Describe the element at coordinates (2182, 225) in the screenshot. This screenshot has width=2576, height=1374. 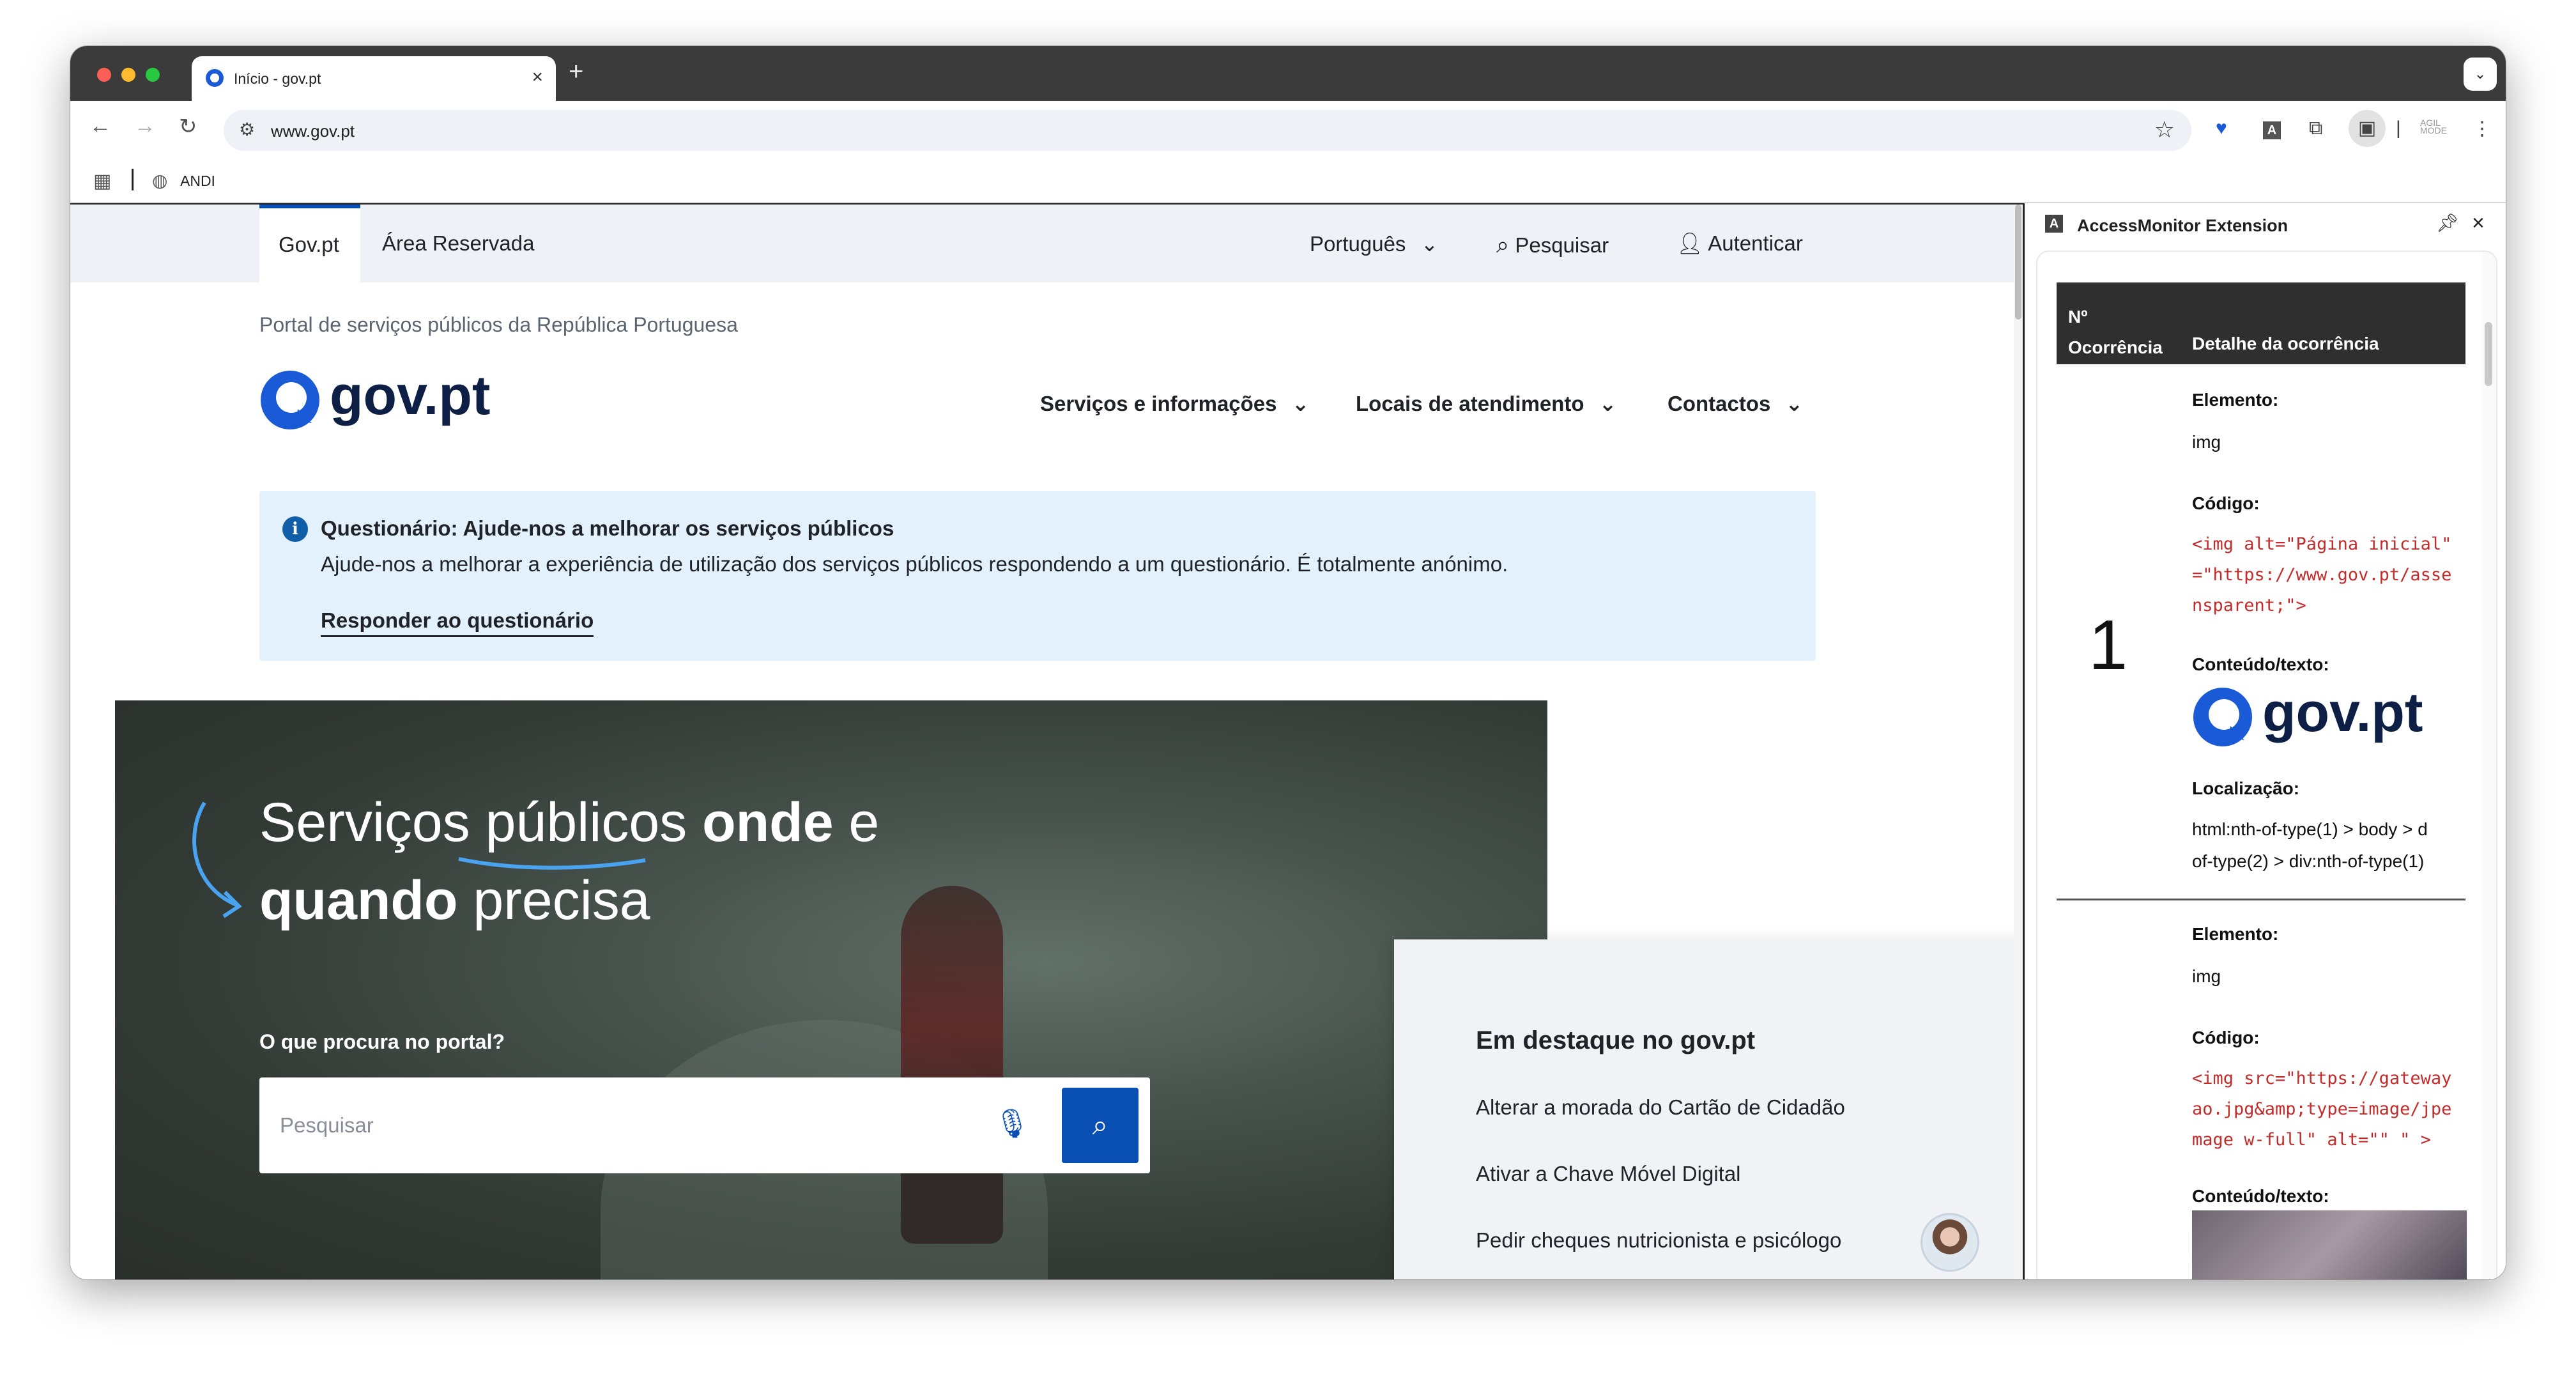
I see `panel-title: AccessMonitor Extension` at that location.